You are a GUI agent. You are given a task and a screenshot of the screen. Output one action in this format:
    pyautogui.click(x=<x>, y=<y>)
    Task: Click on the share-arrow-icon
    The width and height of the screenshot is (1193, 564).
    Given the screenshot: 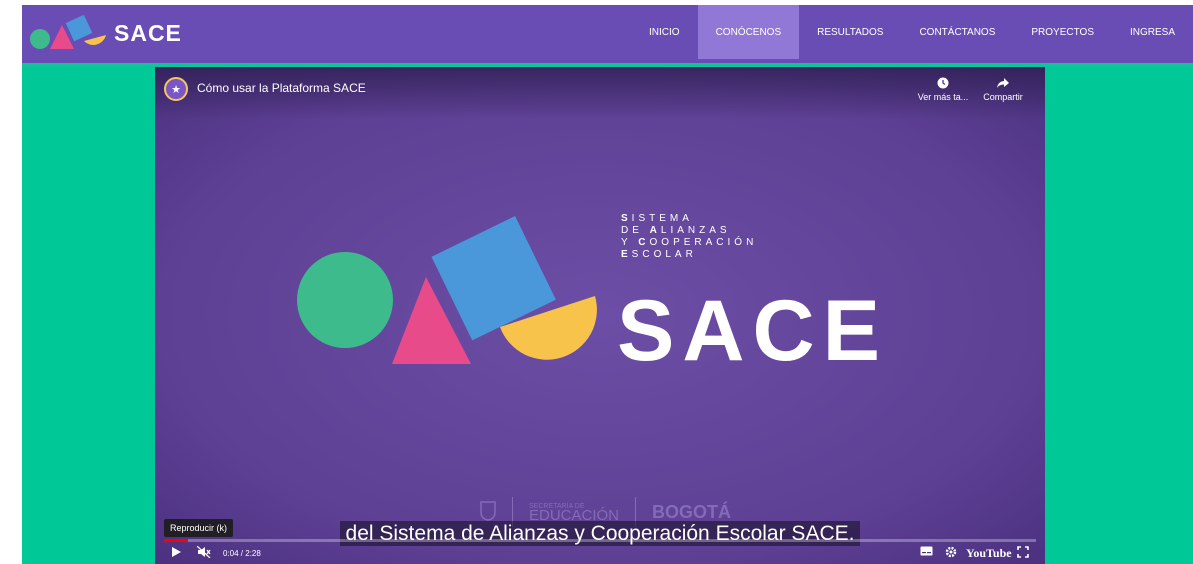 What is the action you would take?
    pyautogui.click(x=1003, y=83)
    